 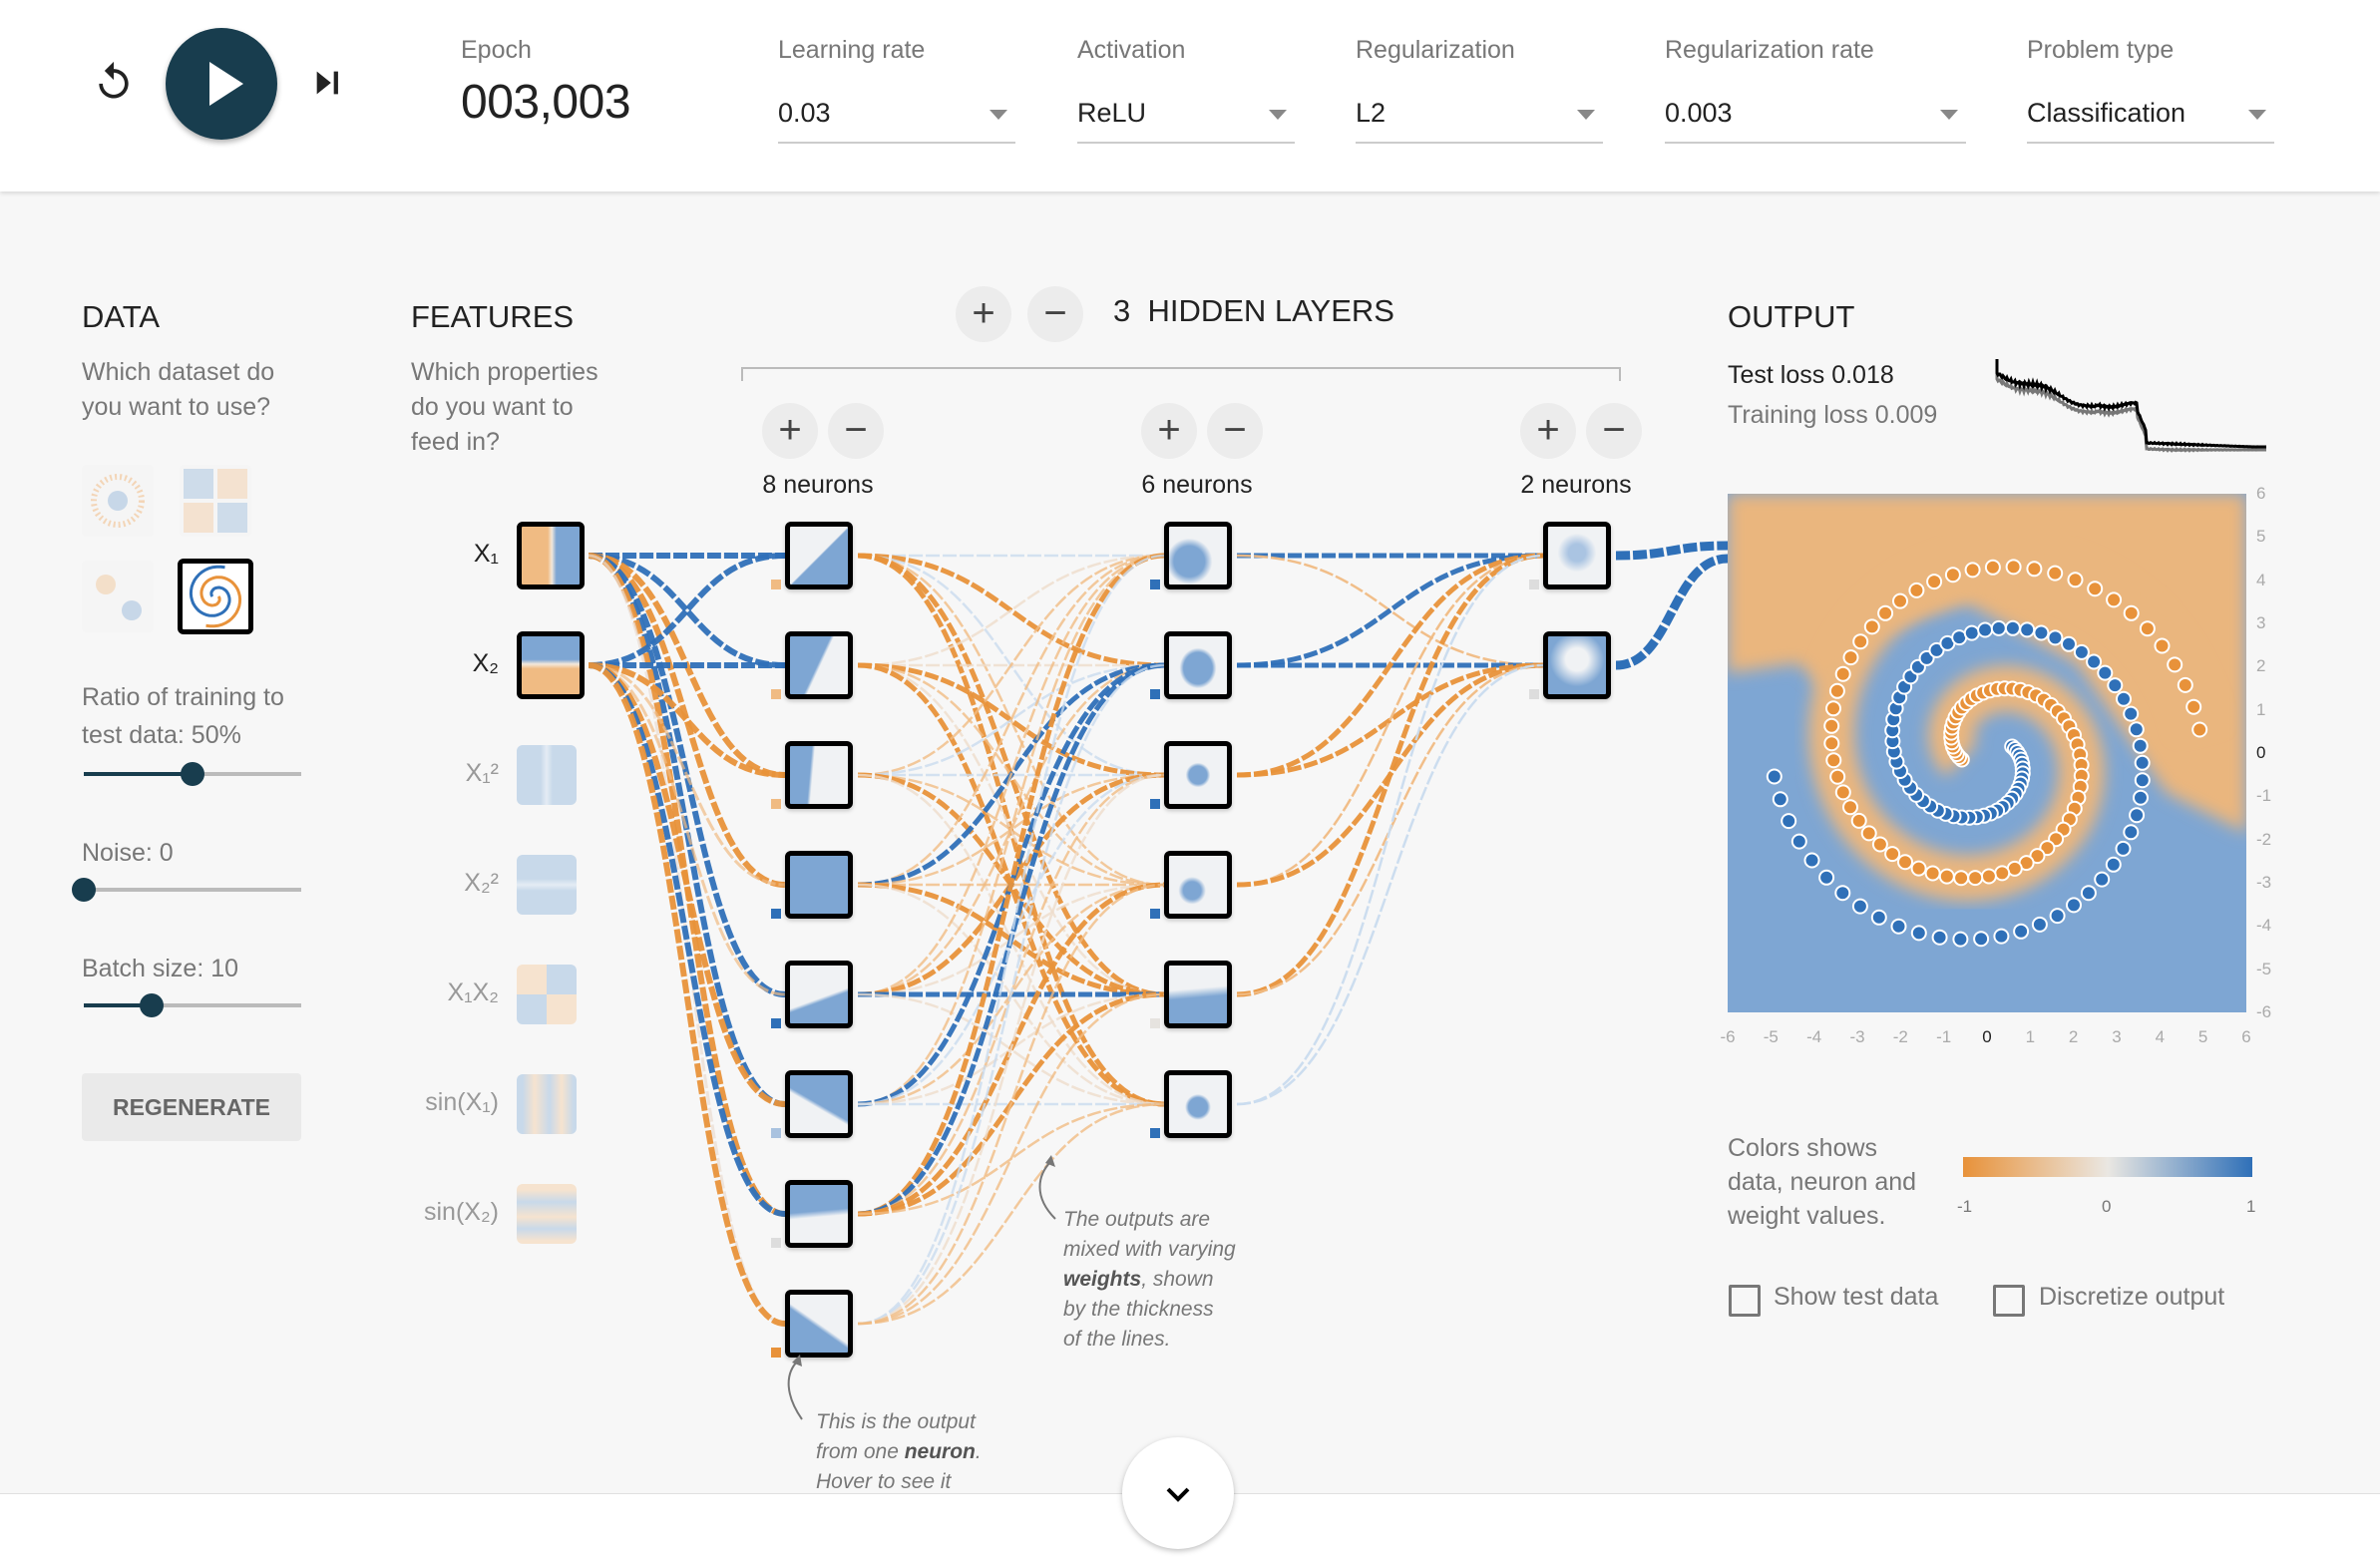 What do you see at coordinates (1055, 314) in the screenshot?
I see `remove-layer-button: −` at bounding box center [1055, 314].